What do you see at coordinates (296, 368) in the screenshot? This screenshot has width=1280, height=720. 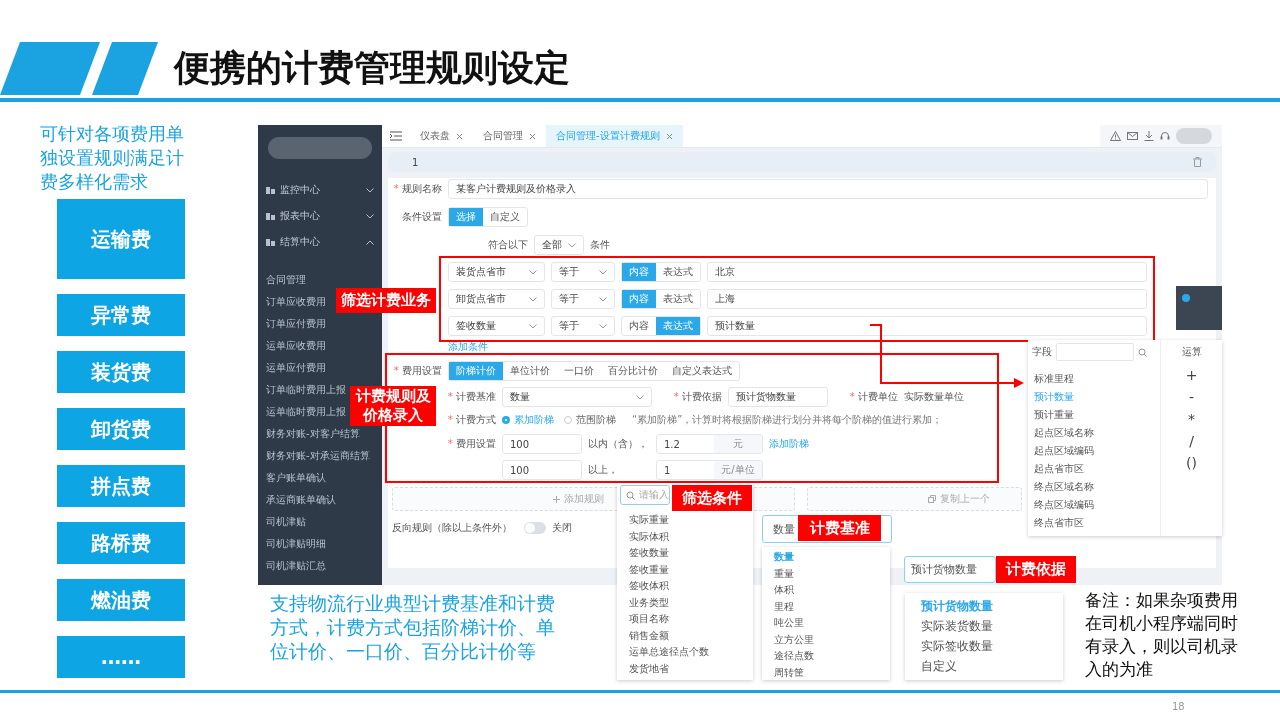 I see `sidebar-item: 运单应付费用` at bounding box center [296, 368].